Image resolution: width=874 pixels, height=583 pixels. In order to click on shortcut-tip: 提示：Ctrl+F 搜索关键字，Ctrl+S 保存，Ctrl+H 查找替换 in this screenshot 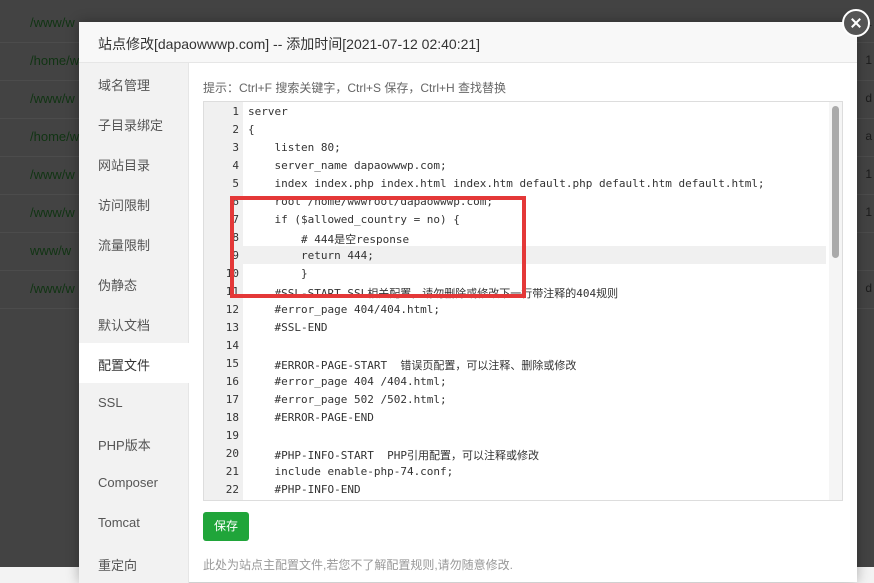, I will do `click(355, 88)`.